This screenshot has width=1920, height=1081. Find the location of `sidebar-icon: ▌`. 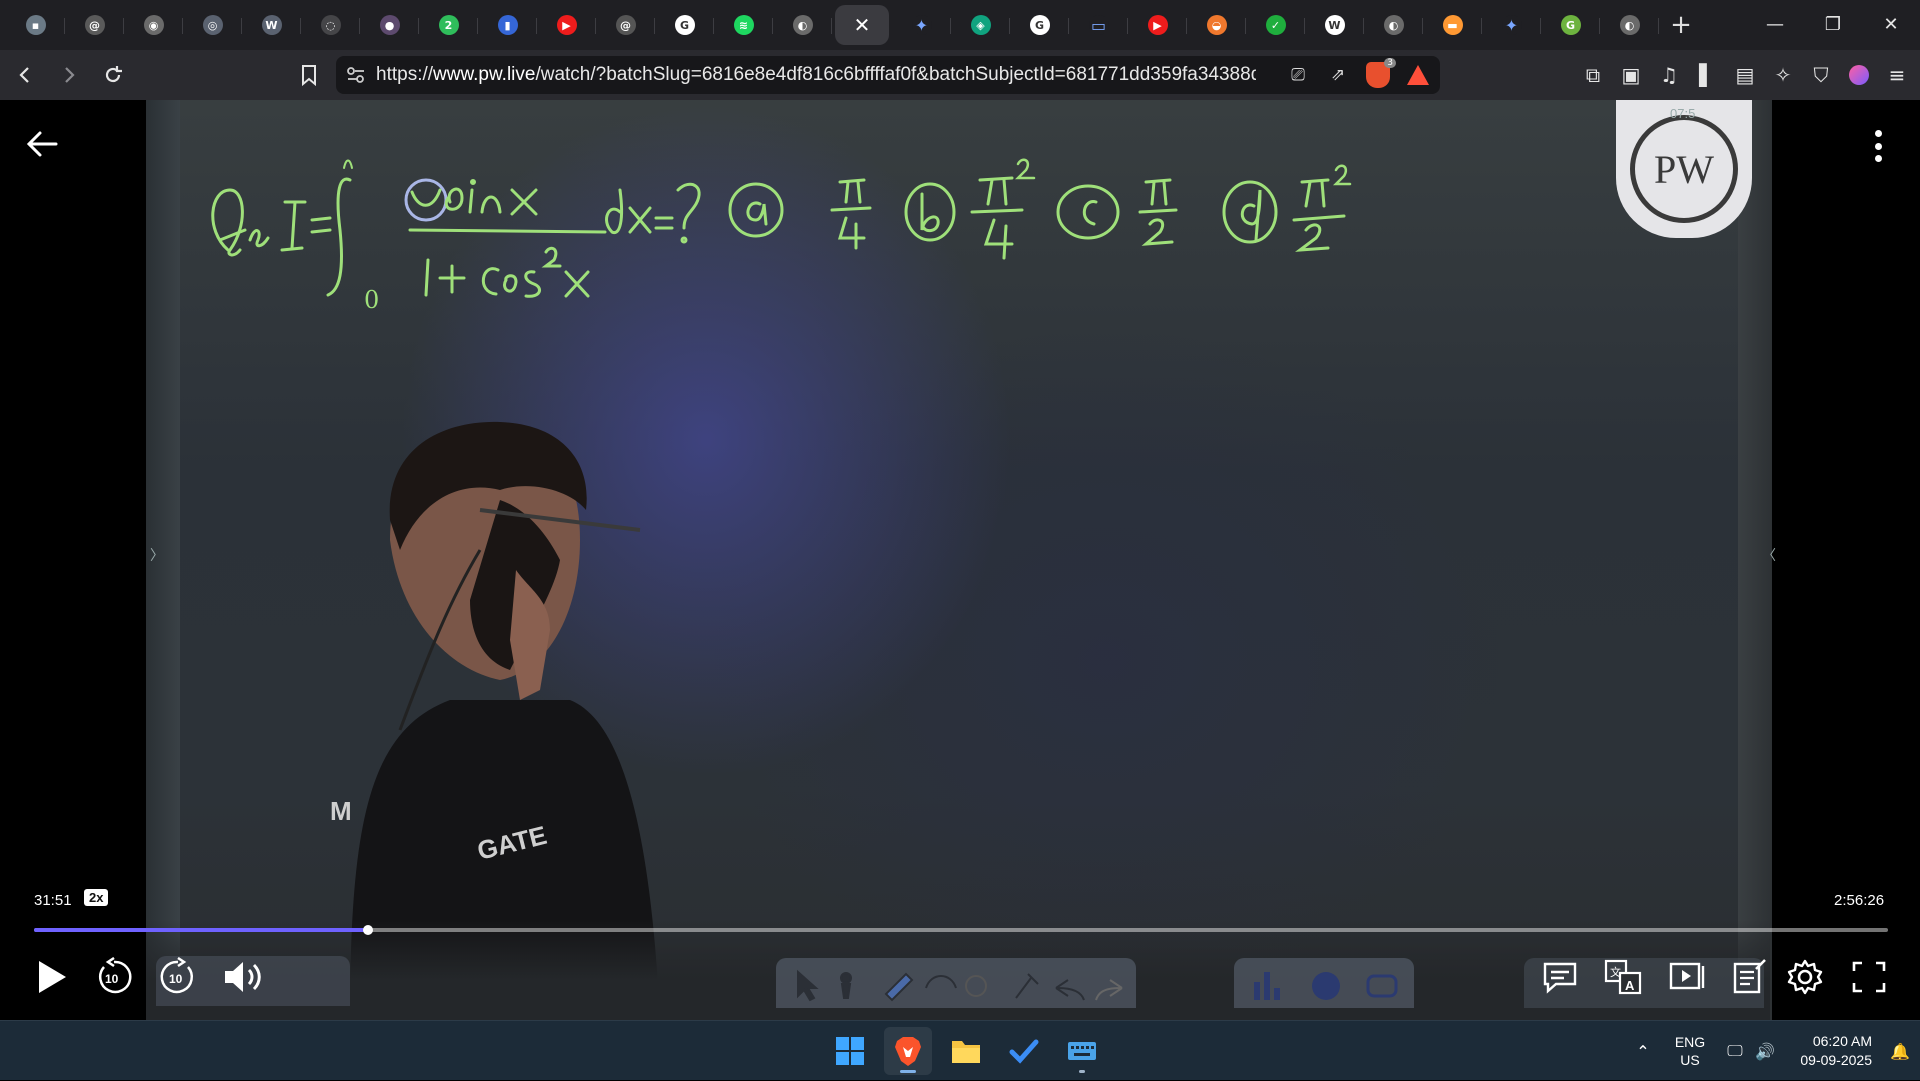

sidebar-icon: ▌ is located at coordinates (1707, 75).